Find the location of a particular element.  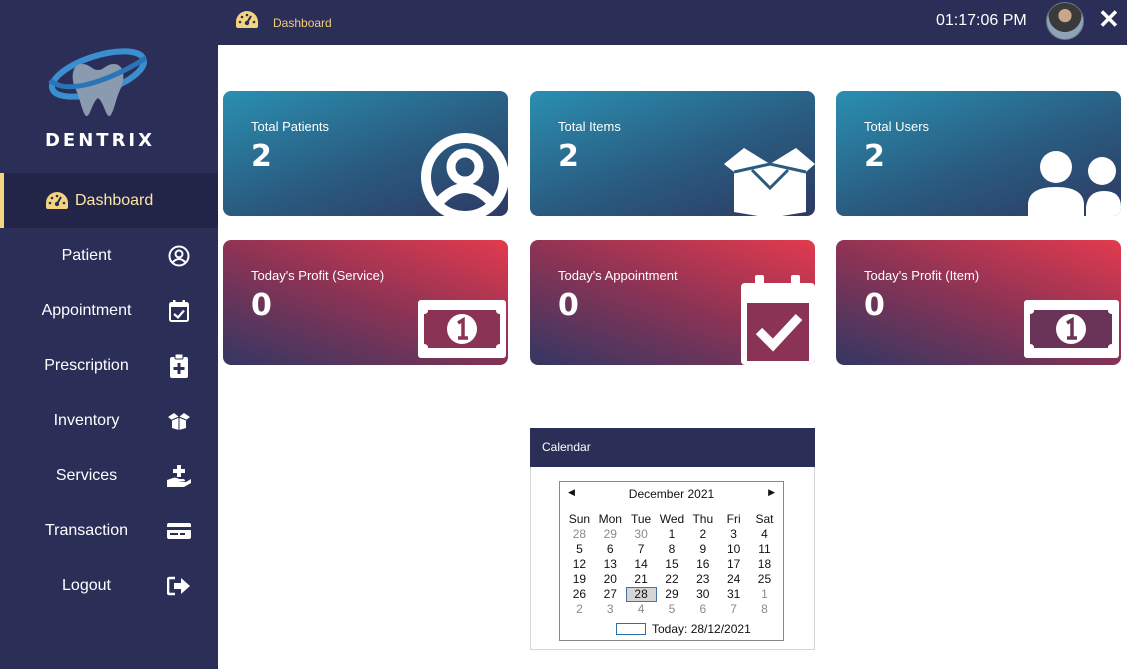

calendar-day: 22 is located at coordinates (672, 579).